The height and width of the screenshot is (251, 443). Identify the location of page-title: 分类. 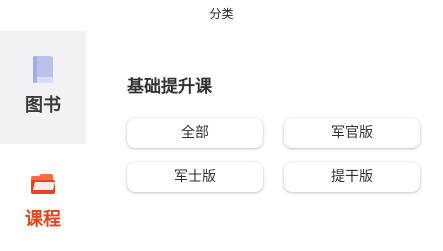
(221, 14).